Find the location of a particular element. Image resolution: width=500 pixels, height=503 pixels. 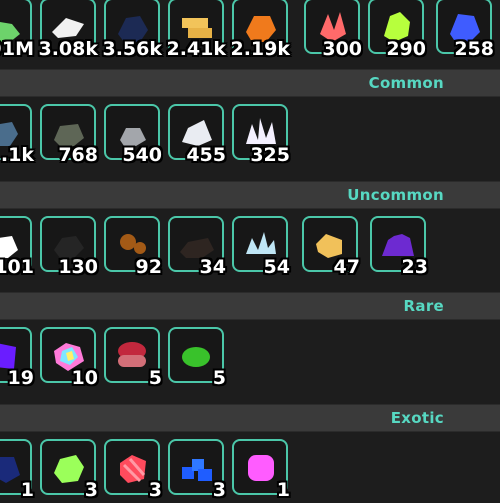

item-count: 258 is located at coordinates (474, 49).